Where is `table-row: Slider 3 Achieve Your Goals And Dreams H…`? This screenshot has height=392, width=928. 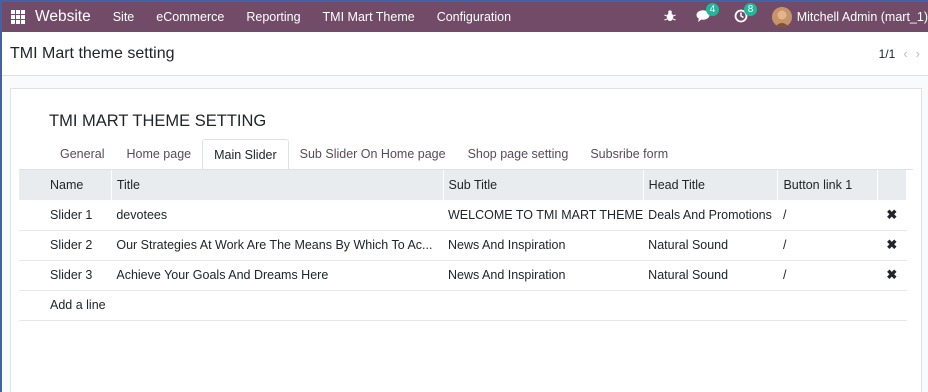 table-row: Slider 3 Achieve Your Goals And Dreams H… is located at coordinates (463, 275).